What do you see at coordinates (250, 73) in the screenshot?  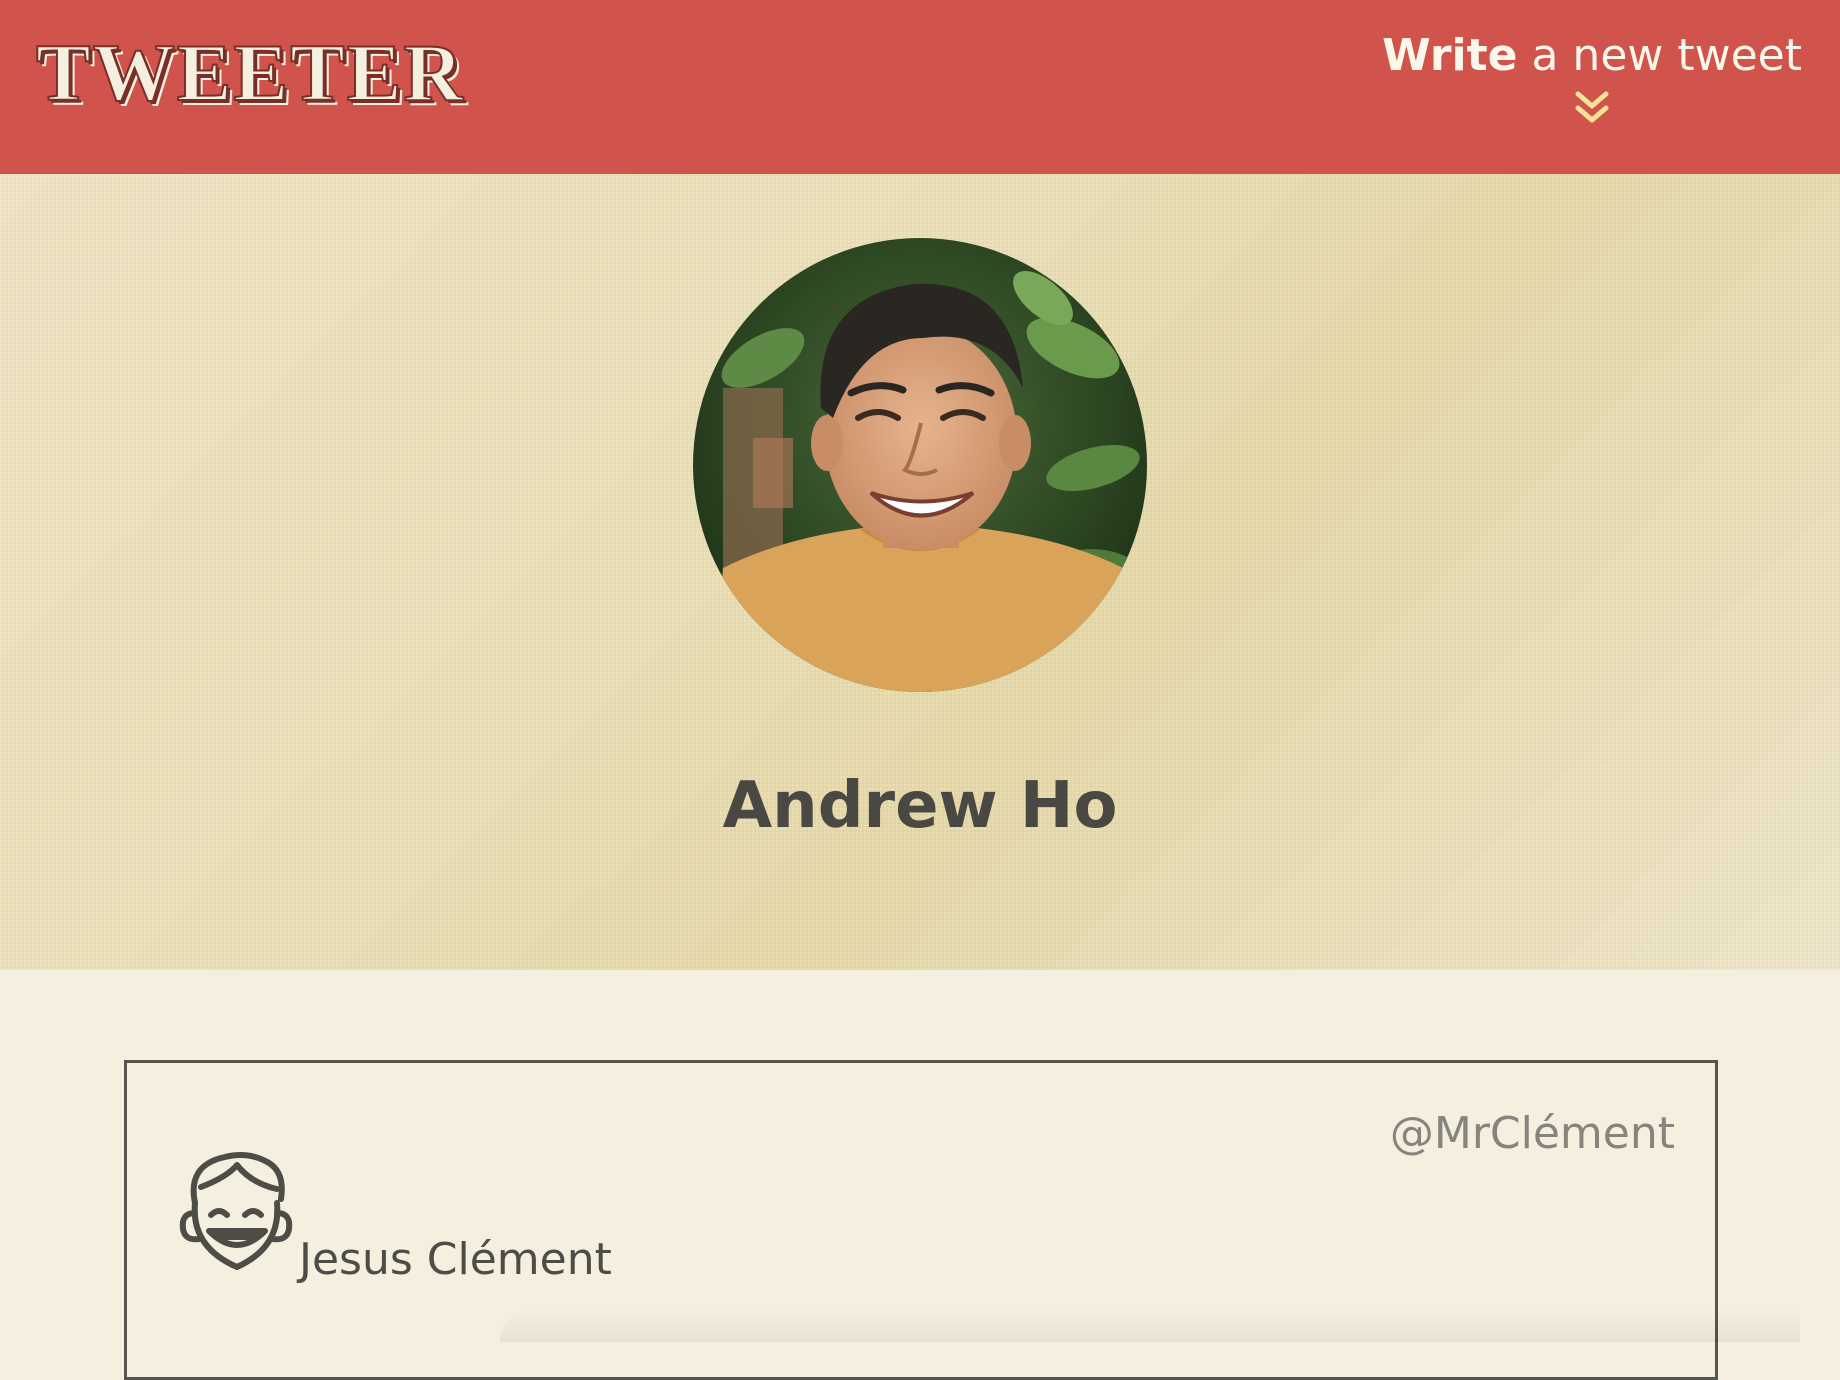 I see `app-logo: TWEETER` at bounding box center [250, 73].